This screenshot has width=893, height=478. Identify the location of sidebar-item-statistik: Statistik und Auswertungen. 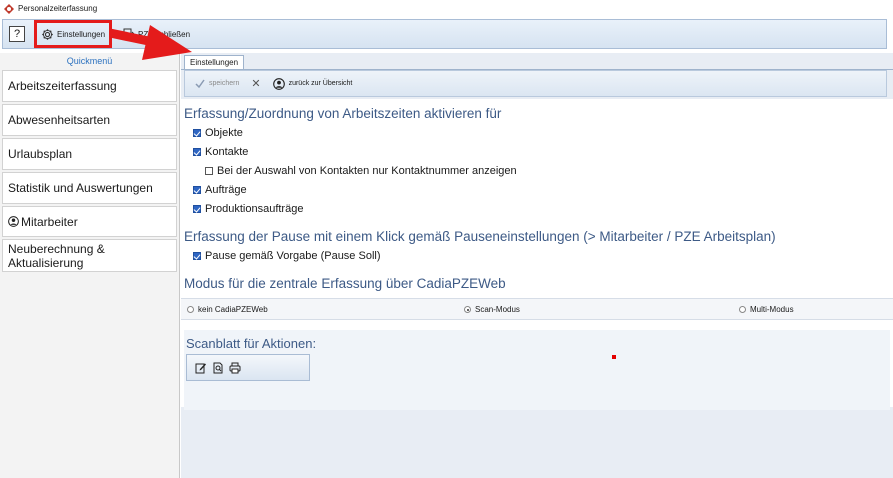
(89, 188).